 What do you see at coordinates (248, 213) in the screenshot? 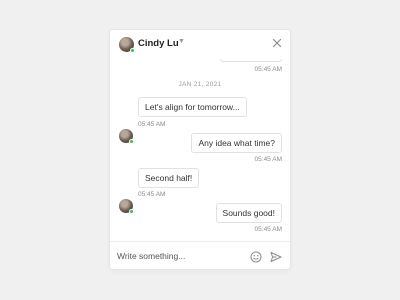
I see `message-bubble-outgoing: Sounds good!` at bounding box center [248, 213].